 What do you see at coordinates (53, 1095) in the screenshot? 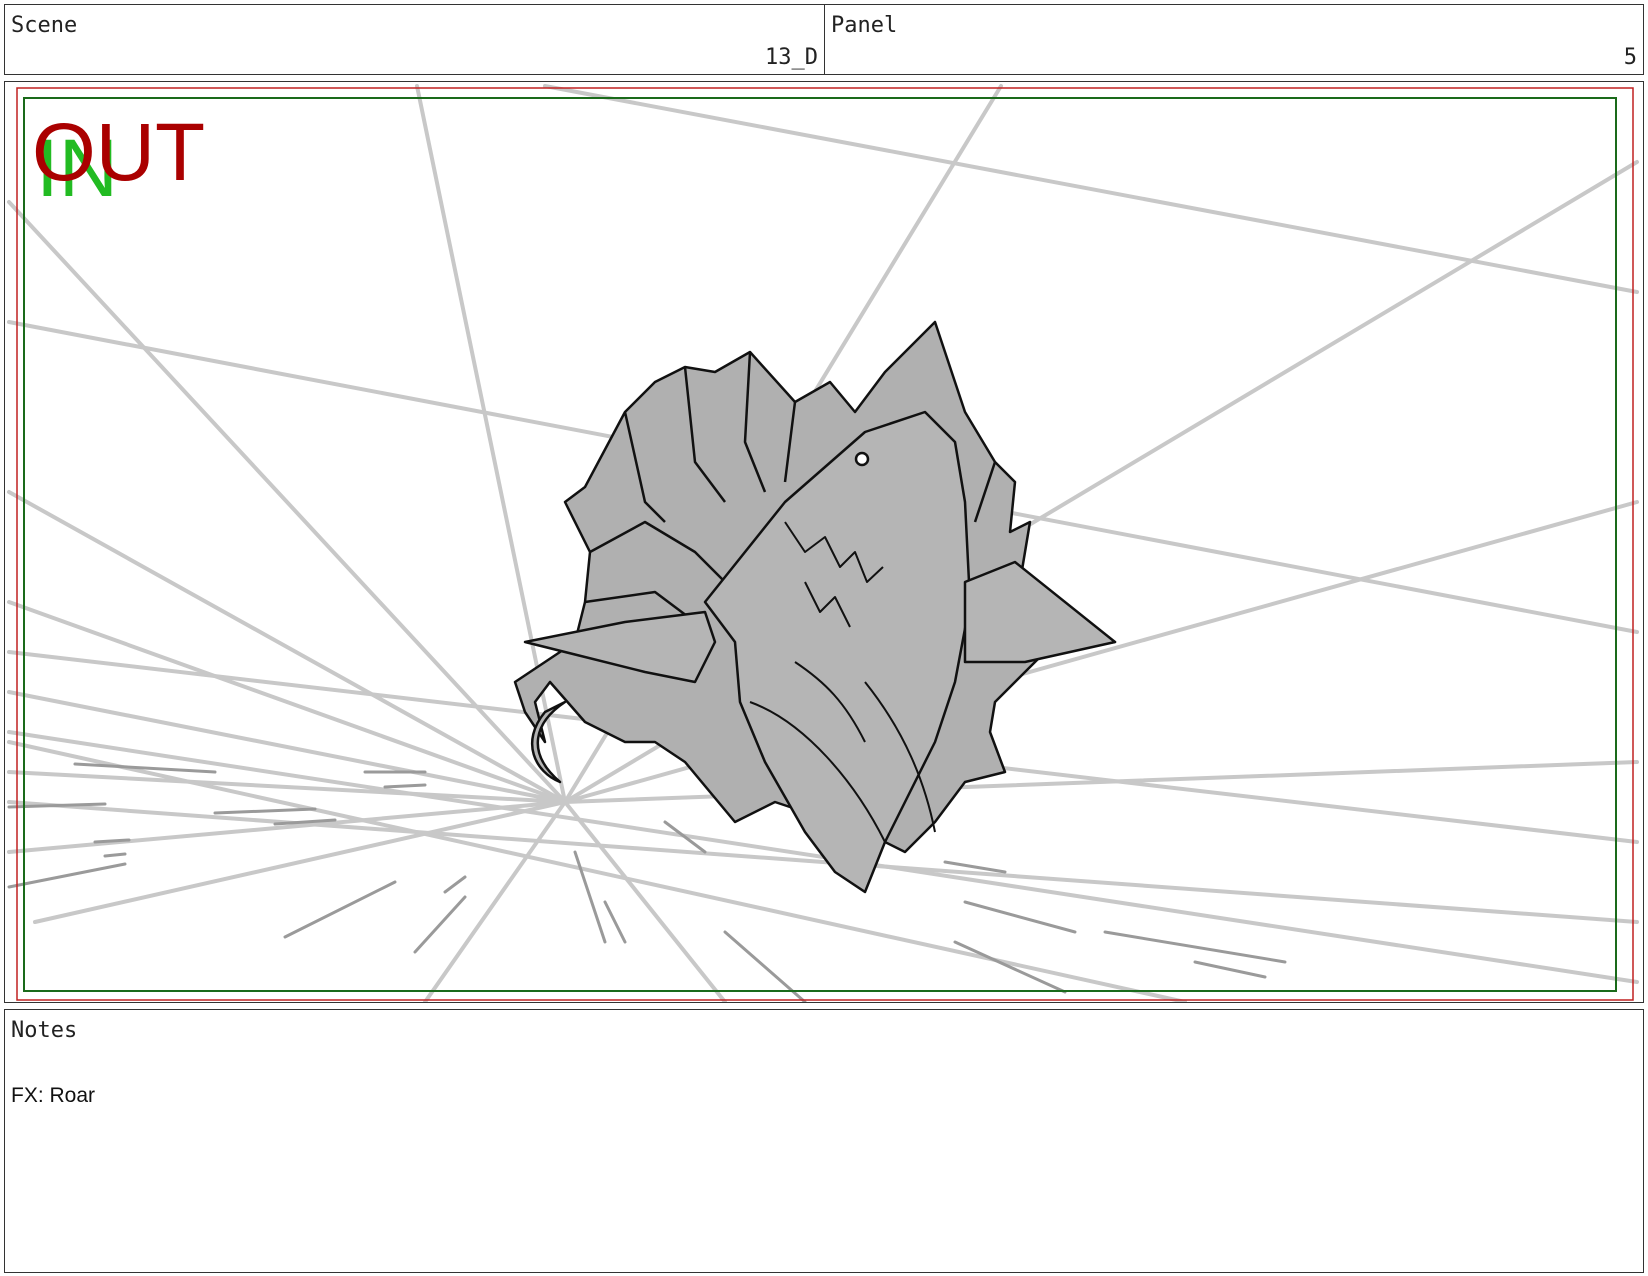
I see `notes-text: FX: Roar` at bounding box center [53, 1095].